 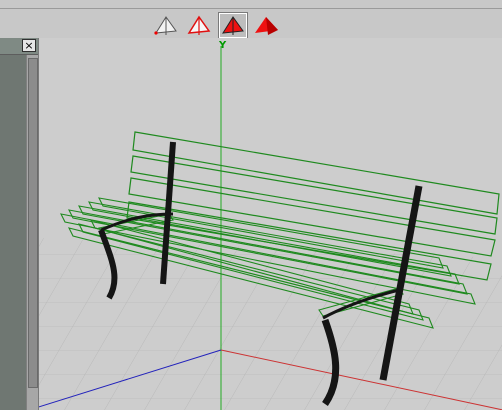 What do you see at coordinates (251, 8) in the screenshot?
I see `toolbar-divider` at bounding box center [251, 8].